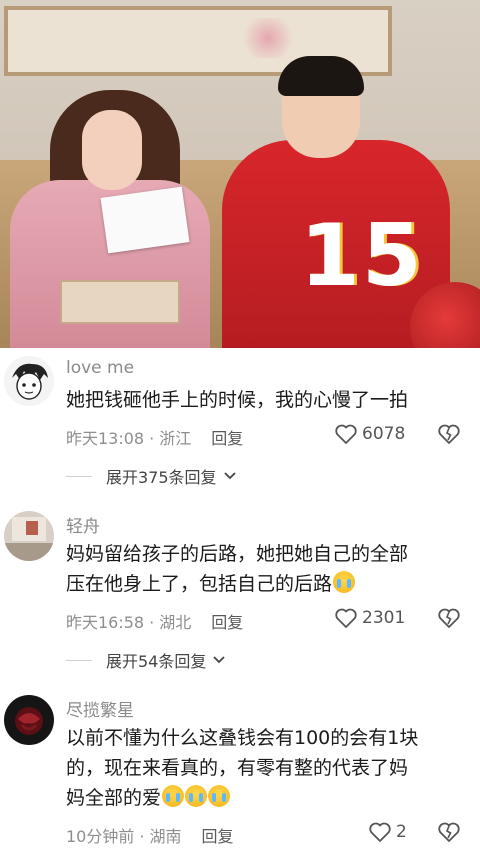 The image size is (480, 853). What do you see at coordinates (155, 622) in the screenshot?
I see `comment-meta: 昨天16:58 · 湖北 回复` at bounding box center [155, 622].